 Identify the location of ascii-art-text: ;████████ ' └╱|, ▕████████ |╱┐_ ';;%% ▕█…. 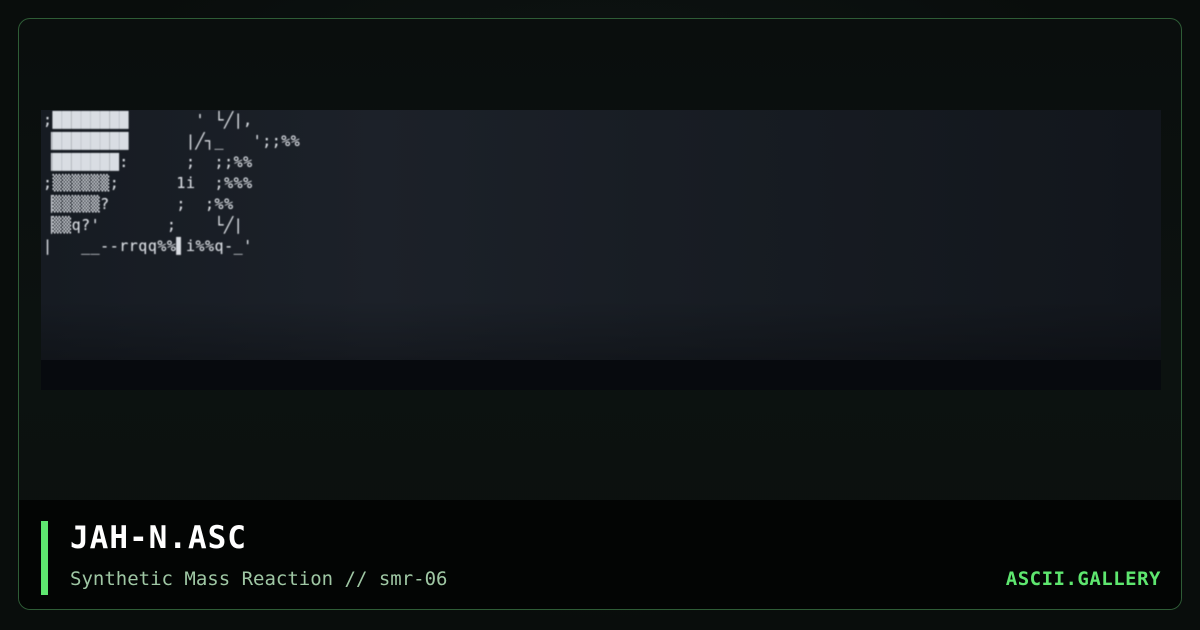
(172, 183).